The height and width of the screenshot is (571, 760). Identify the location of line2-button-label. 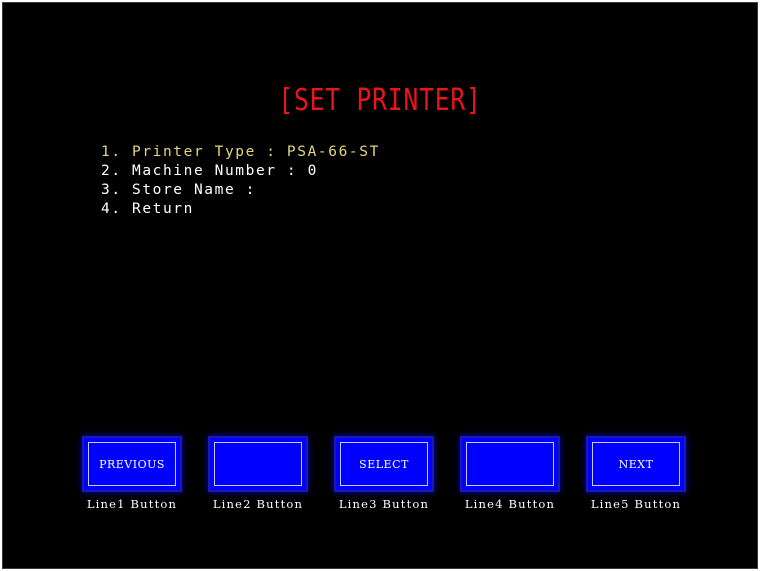
(258, 464).